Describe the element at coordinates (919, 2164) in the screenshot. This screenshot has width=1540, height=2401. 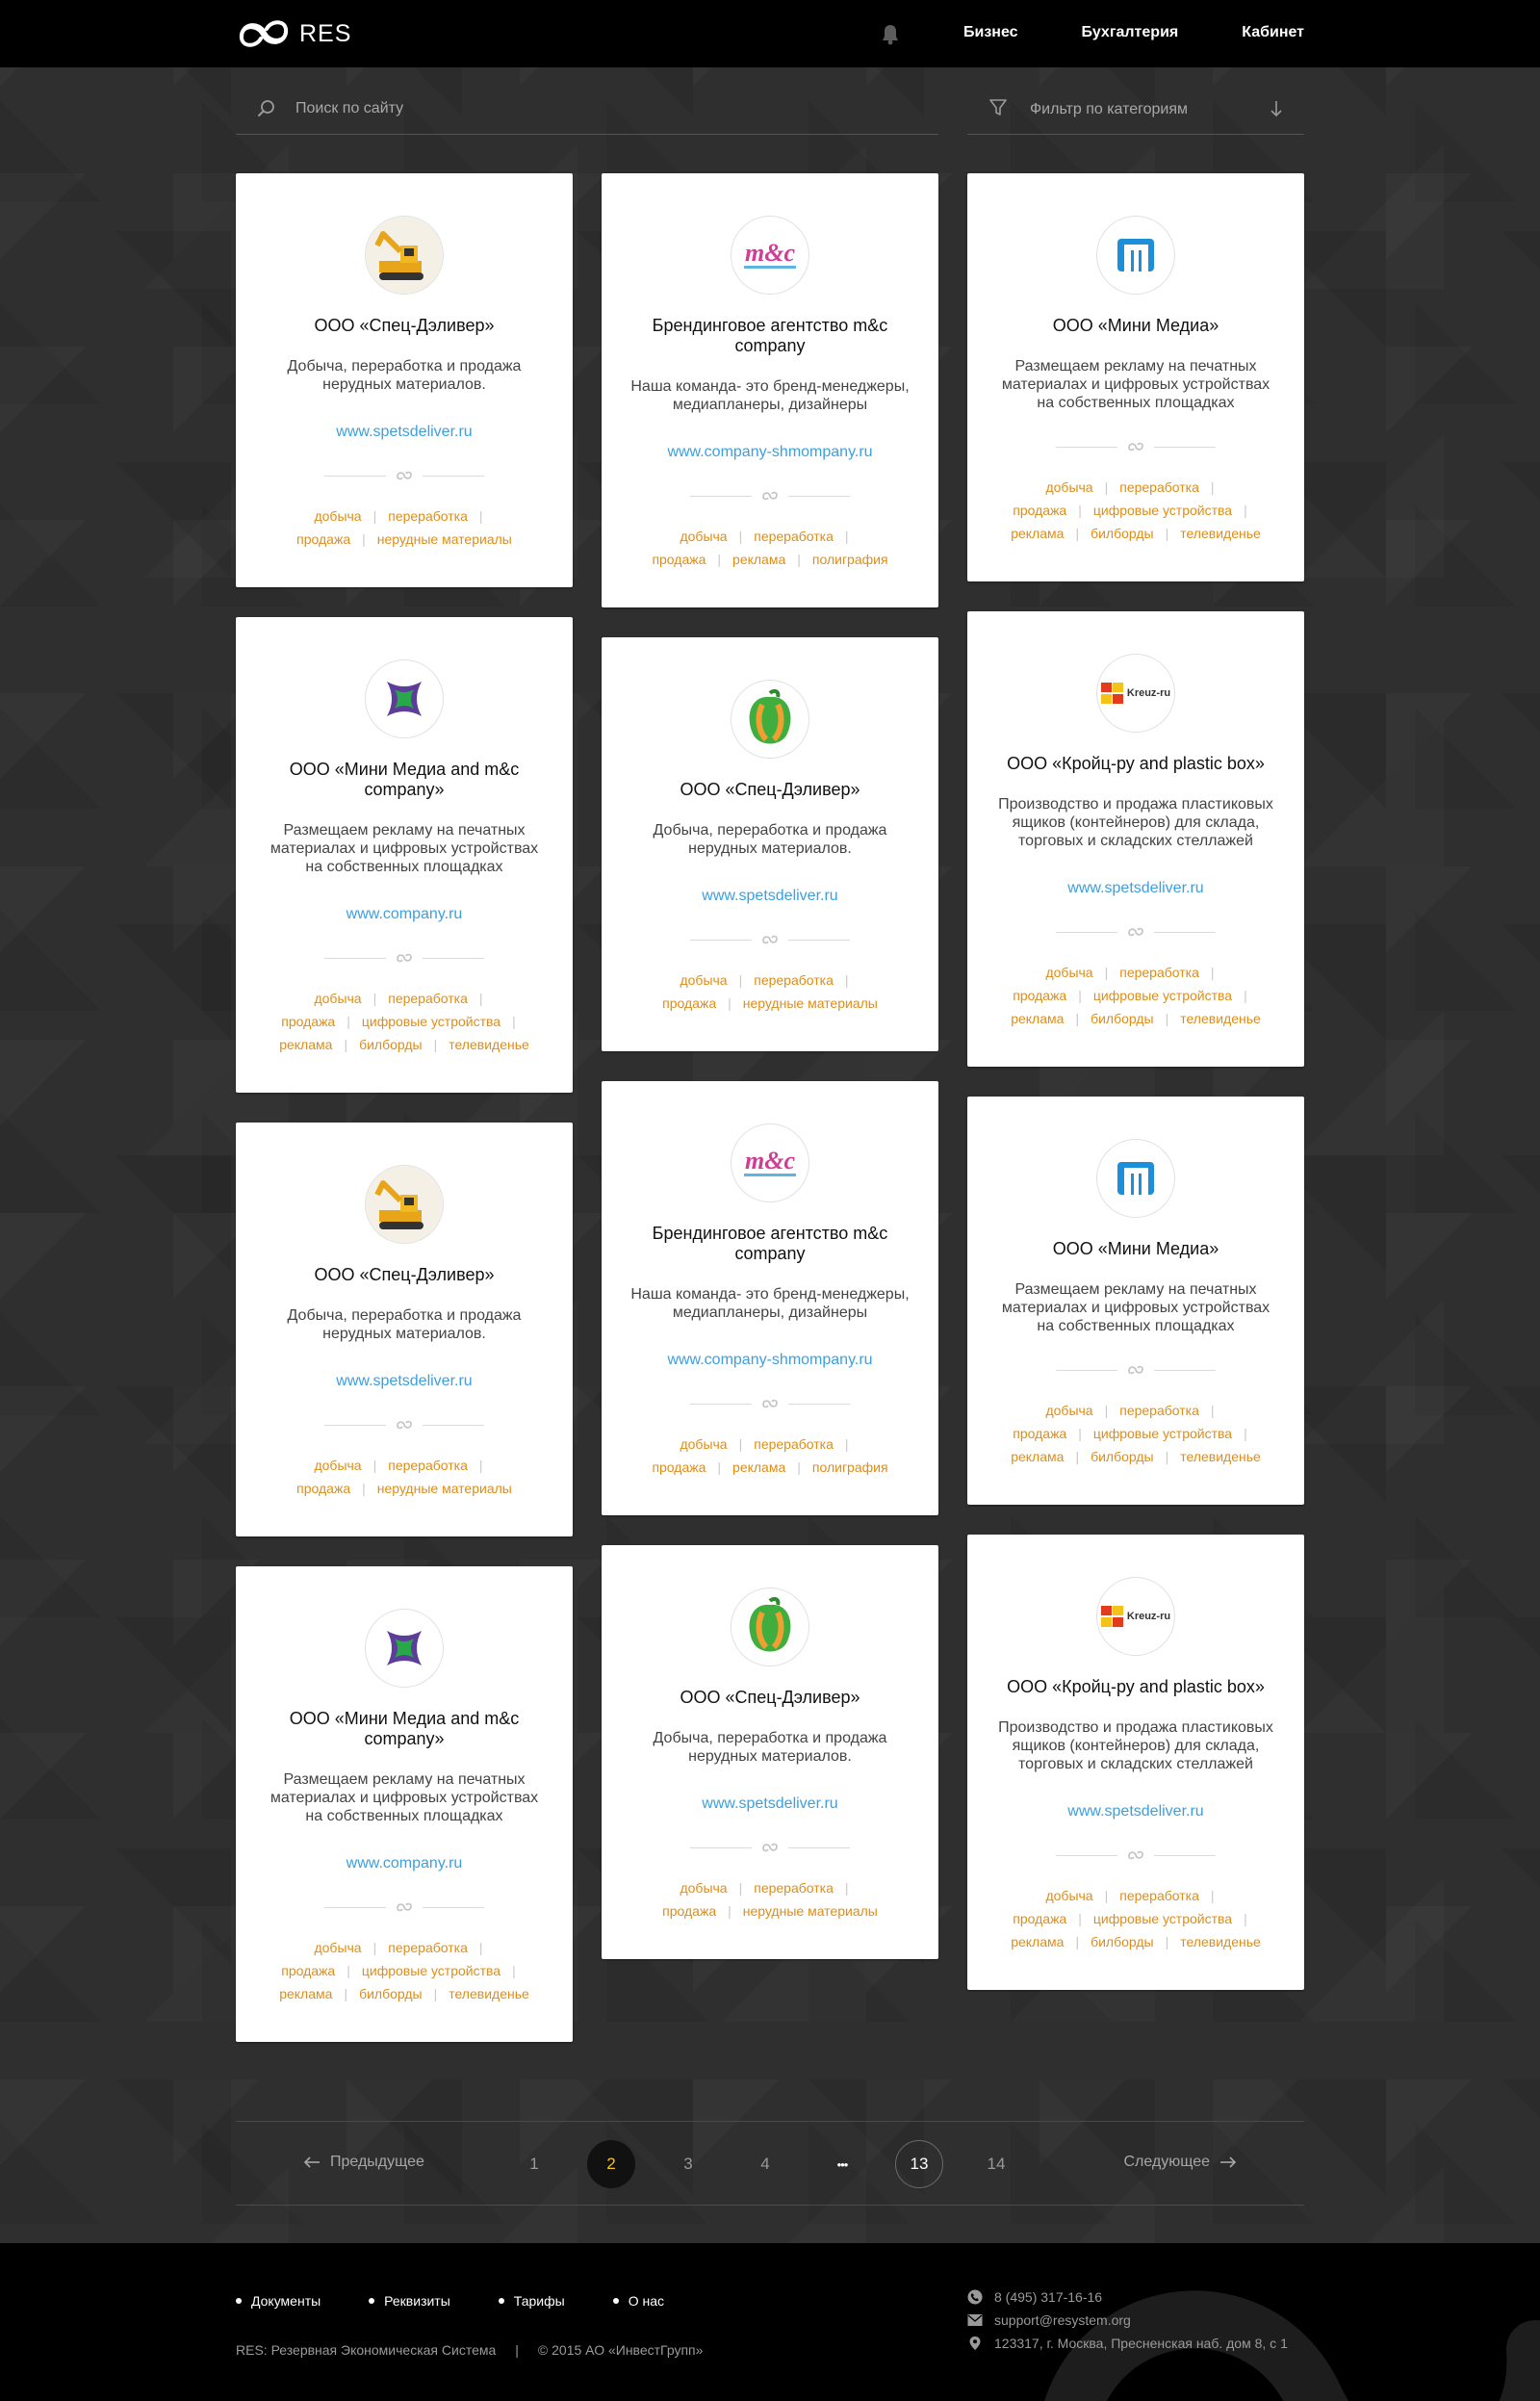
I see `page-13: 13` at that location.